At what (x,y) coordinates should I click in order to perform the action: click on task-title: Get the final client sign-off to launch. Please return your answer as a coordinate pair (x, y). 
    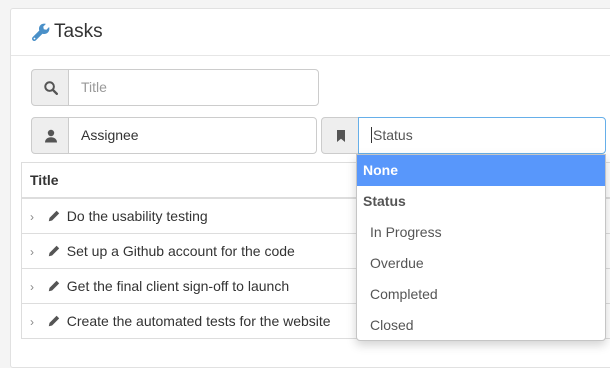
    Looking at the image, I should click on (178, 286).